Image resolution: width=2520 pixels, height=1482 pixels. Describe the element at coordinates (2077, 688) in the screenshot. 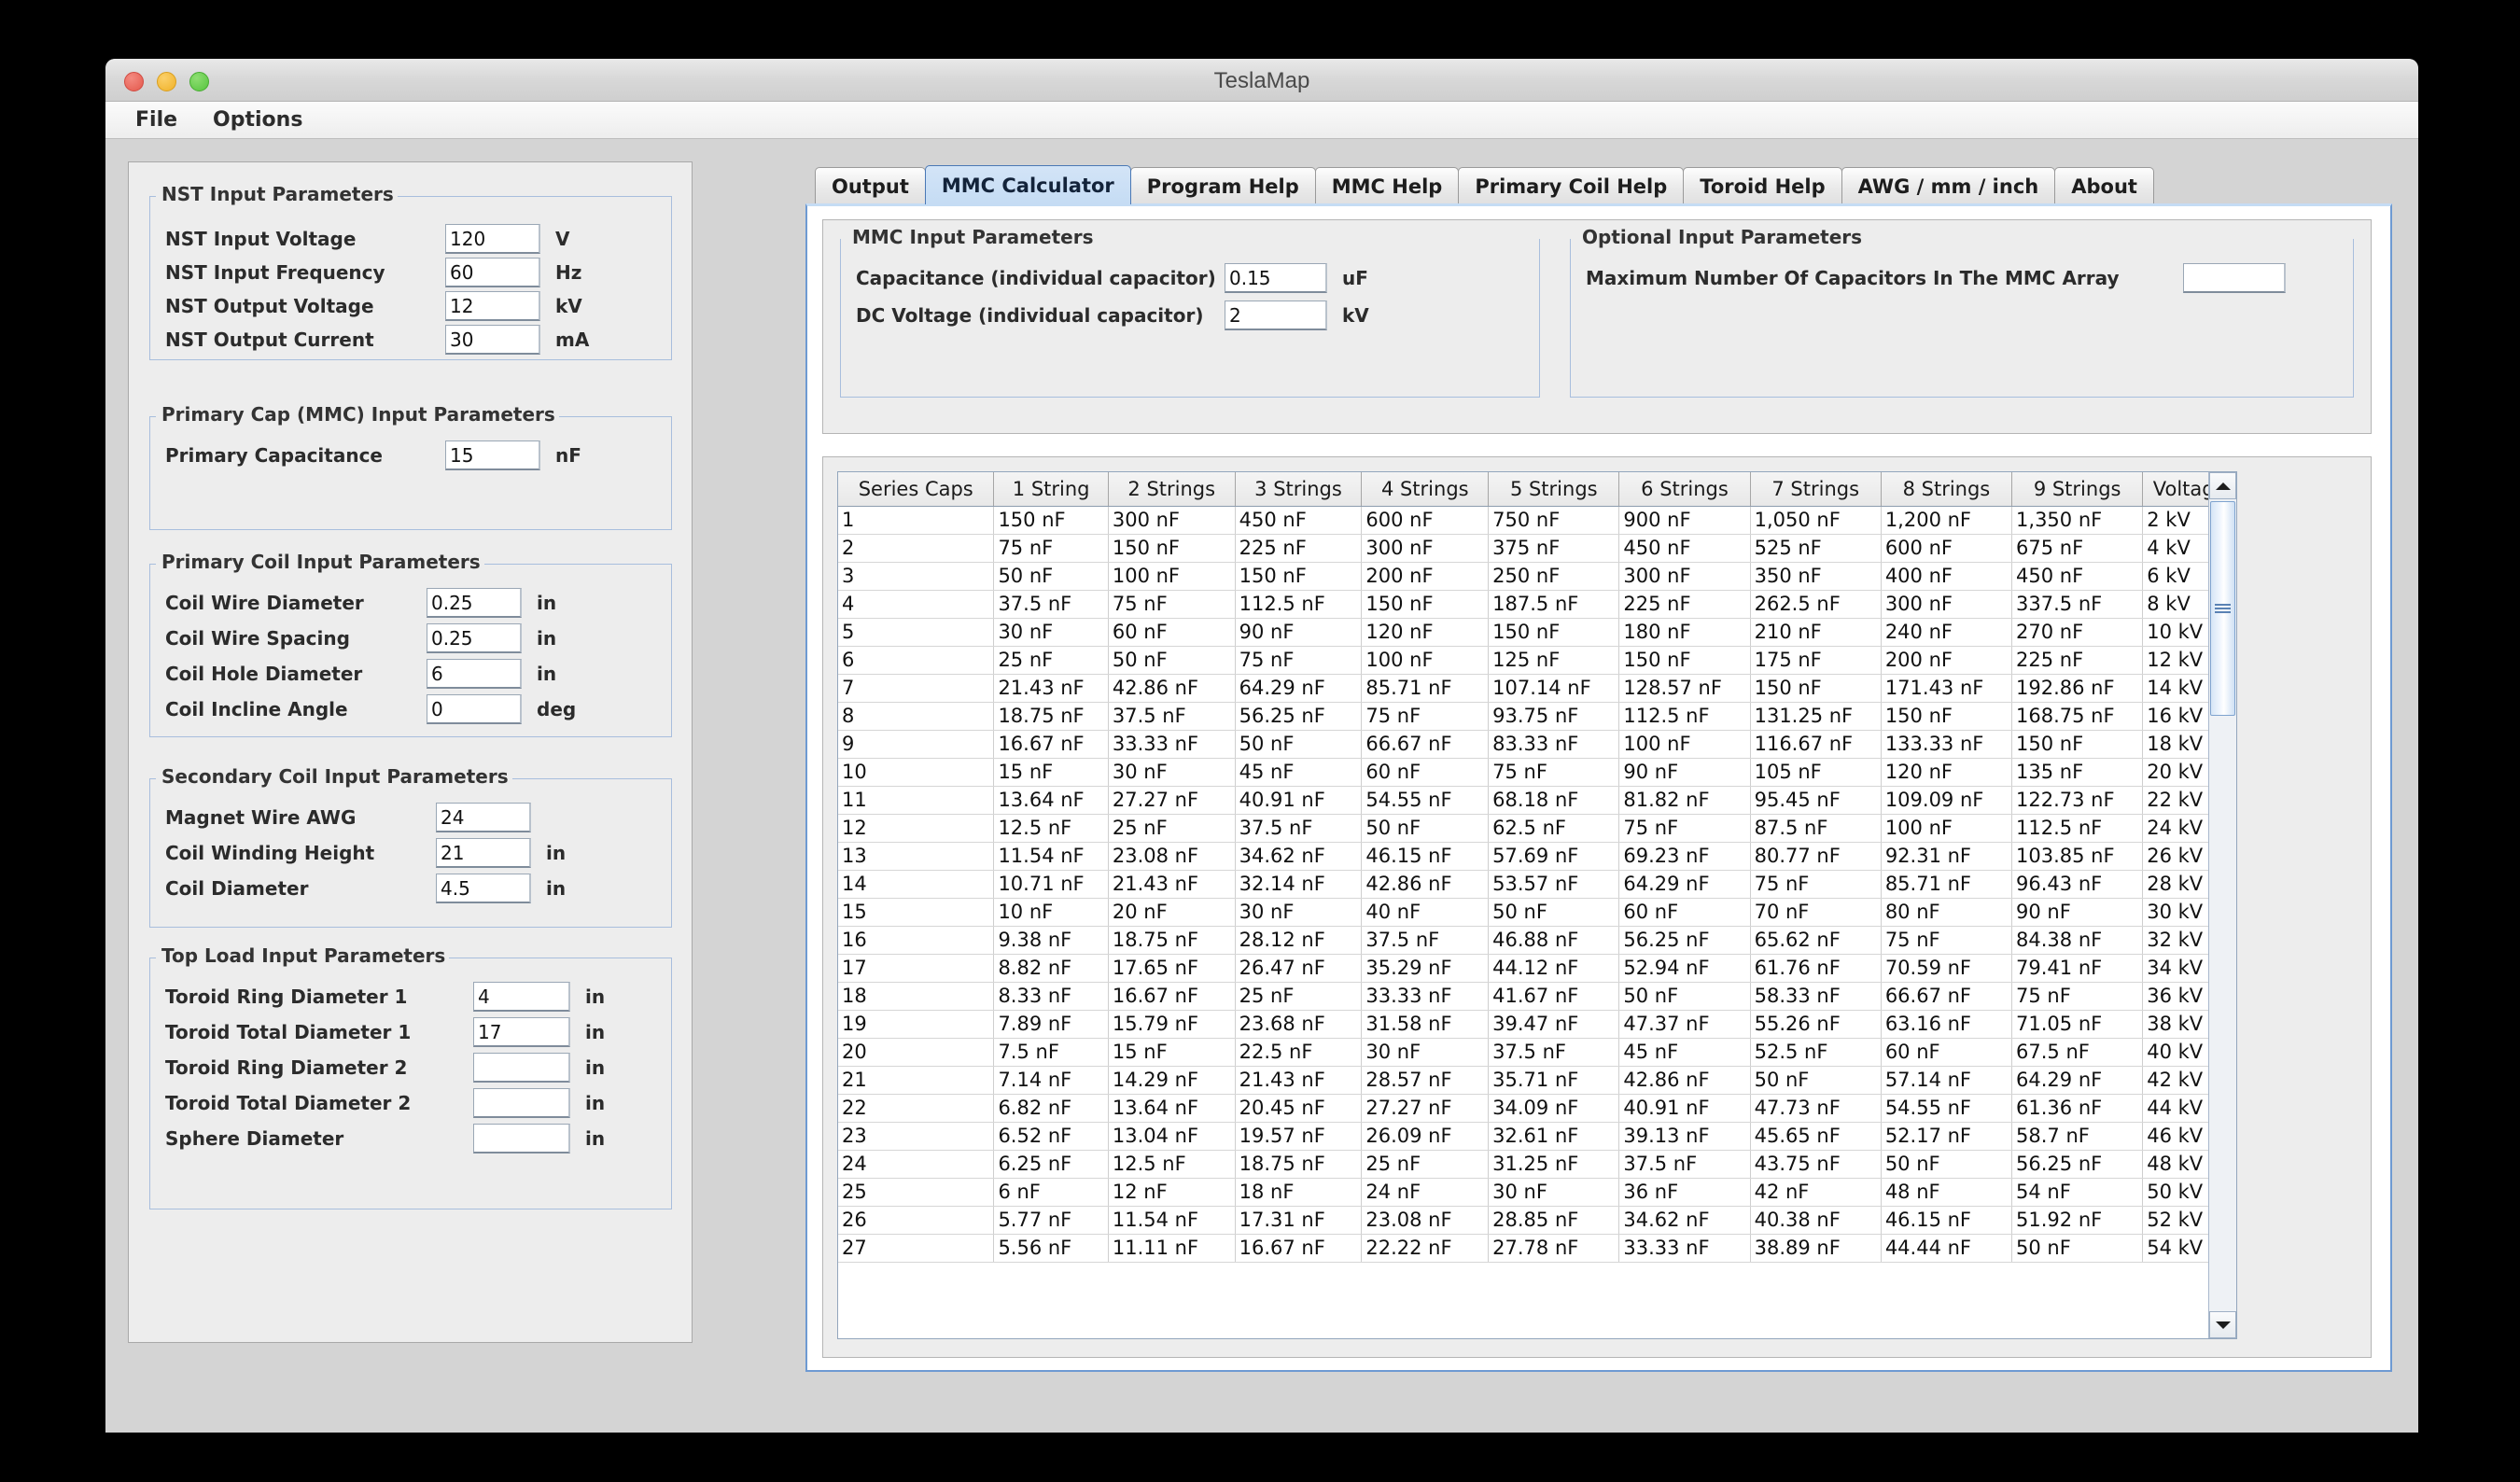

I see `table-cell: 192.86 nF` at that location.